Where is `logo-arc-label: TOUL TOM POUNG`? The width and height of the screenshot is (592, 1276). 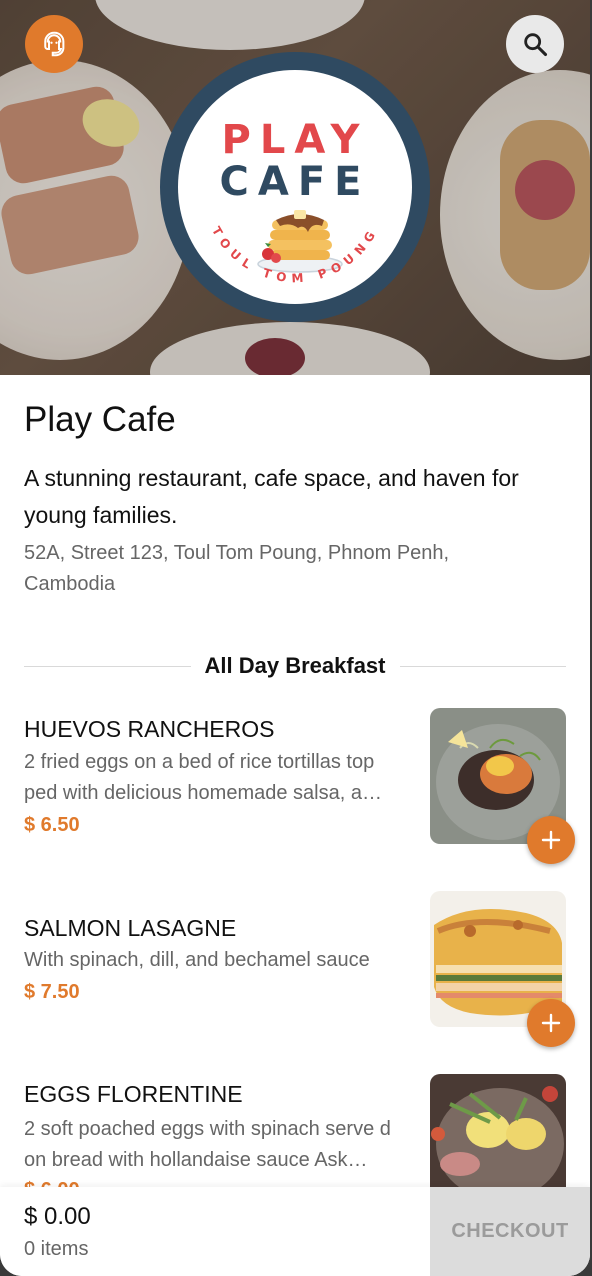 logo-arc-label: TOUL TOM POUNG is located at coordinates (292, 254).